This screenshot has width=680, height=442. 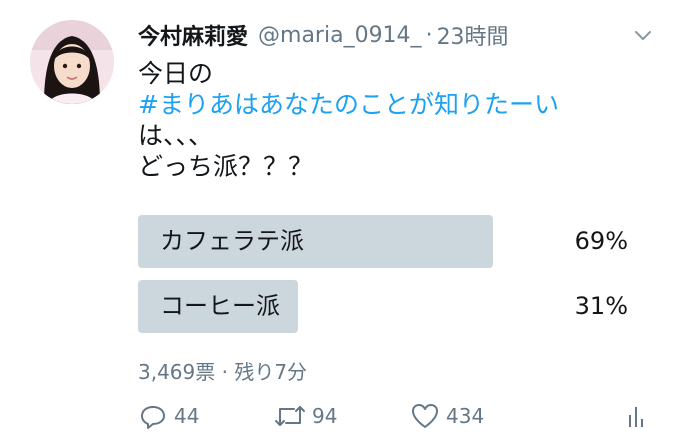 What do you see at coordinates (388, 241) in the screenshot?
I see `poll-option: カフェラテ派 69%` at bounding box center [388, 241].